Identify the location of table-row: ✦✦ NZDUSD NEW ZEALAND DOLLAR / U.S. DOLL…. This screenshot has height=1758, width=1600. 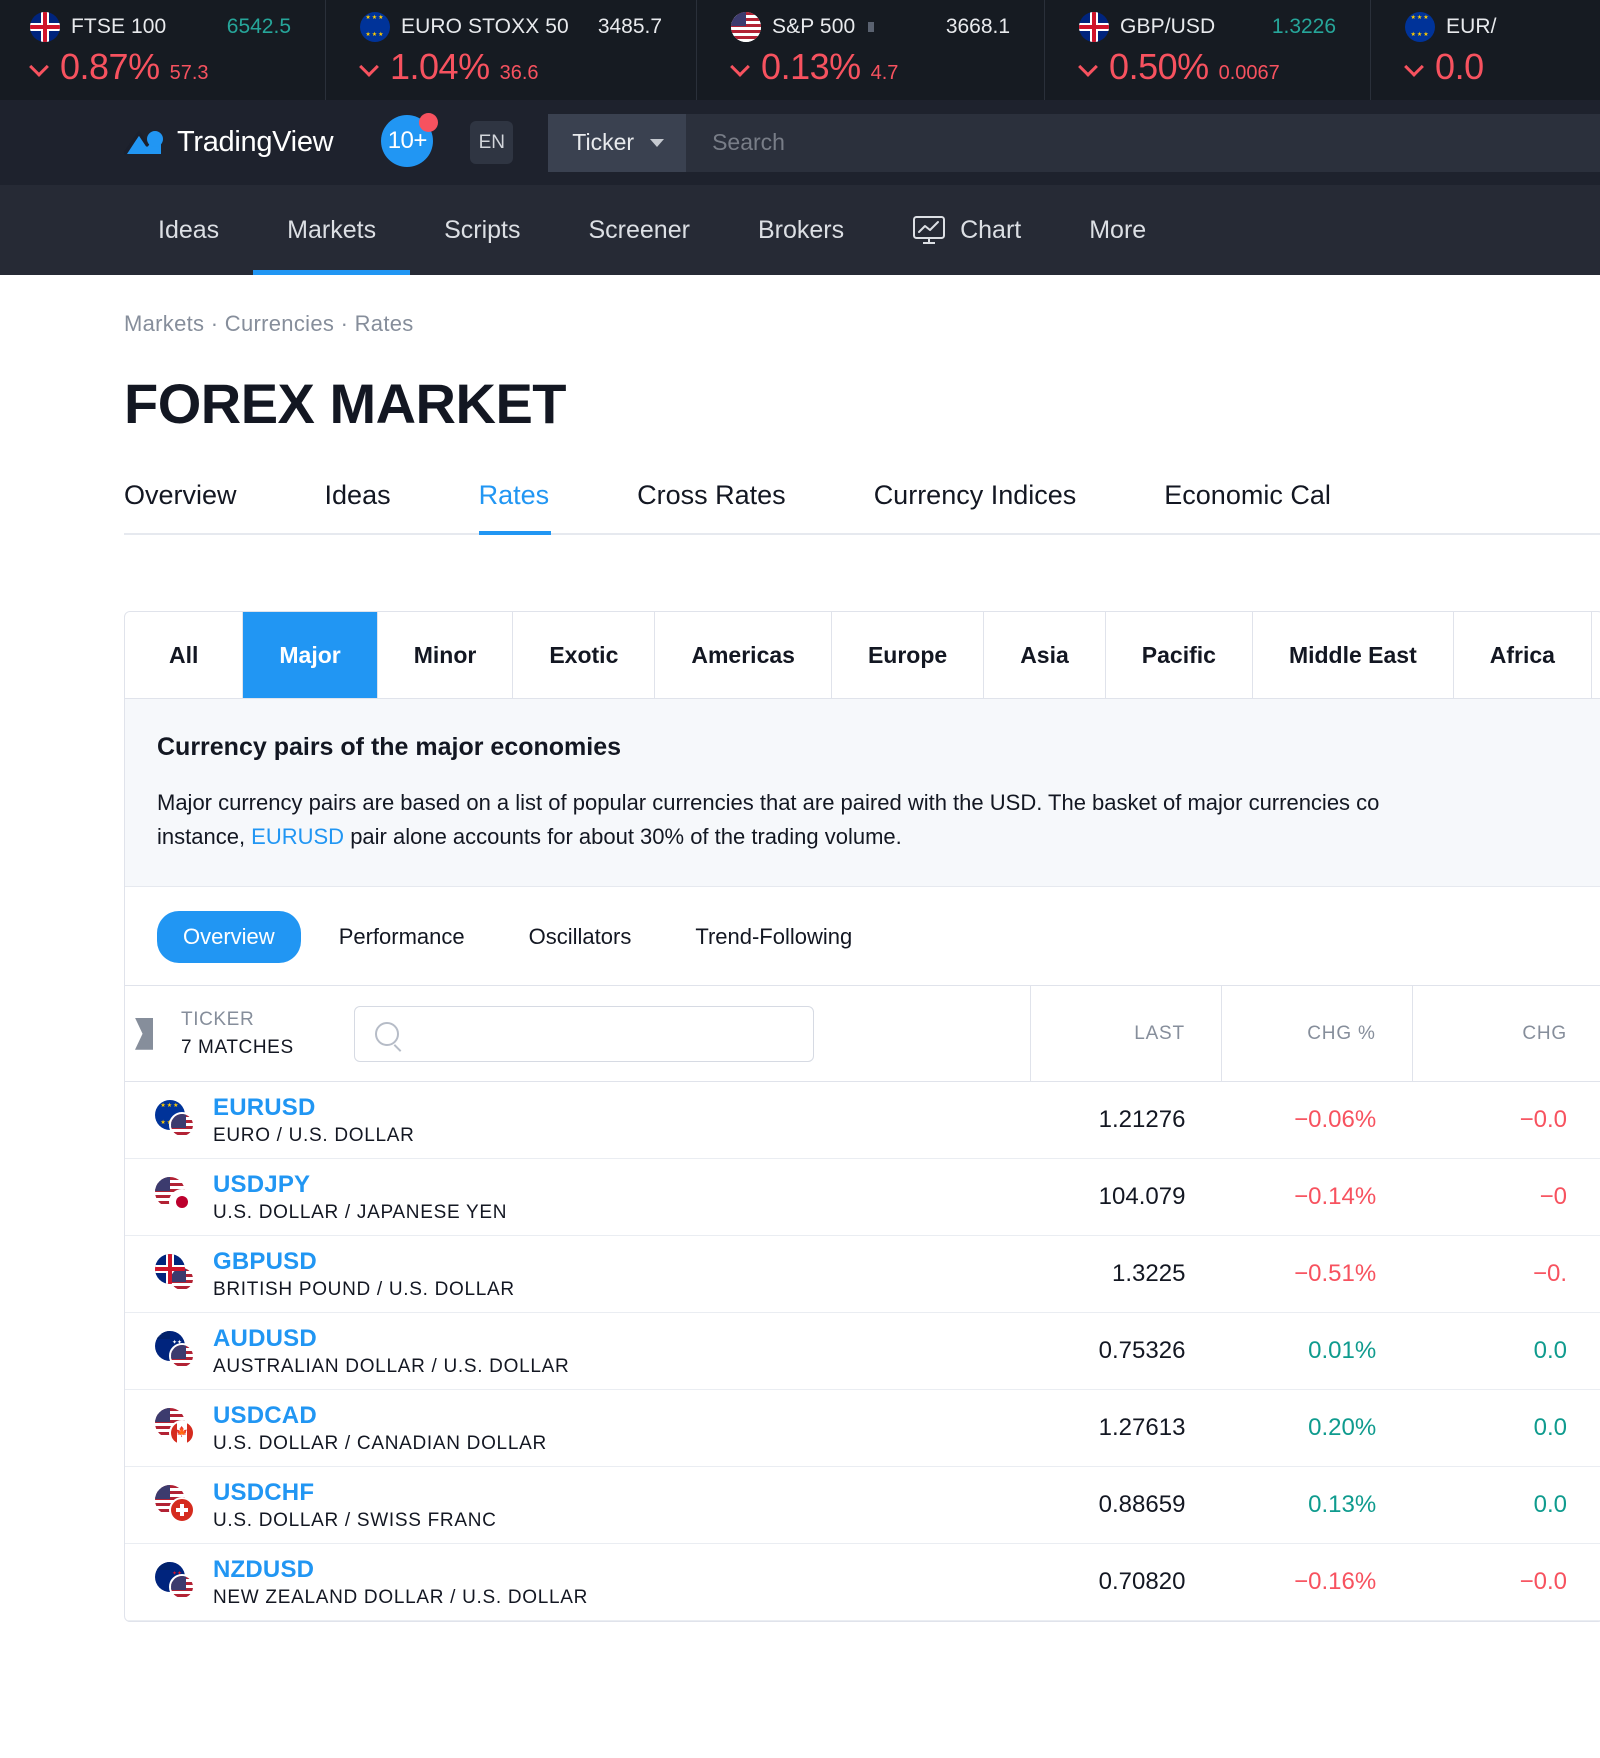
(862, 1582).